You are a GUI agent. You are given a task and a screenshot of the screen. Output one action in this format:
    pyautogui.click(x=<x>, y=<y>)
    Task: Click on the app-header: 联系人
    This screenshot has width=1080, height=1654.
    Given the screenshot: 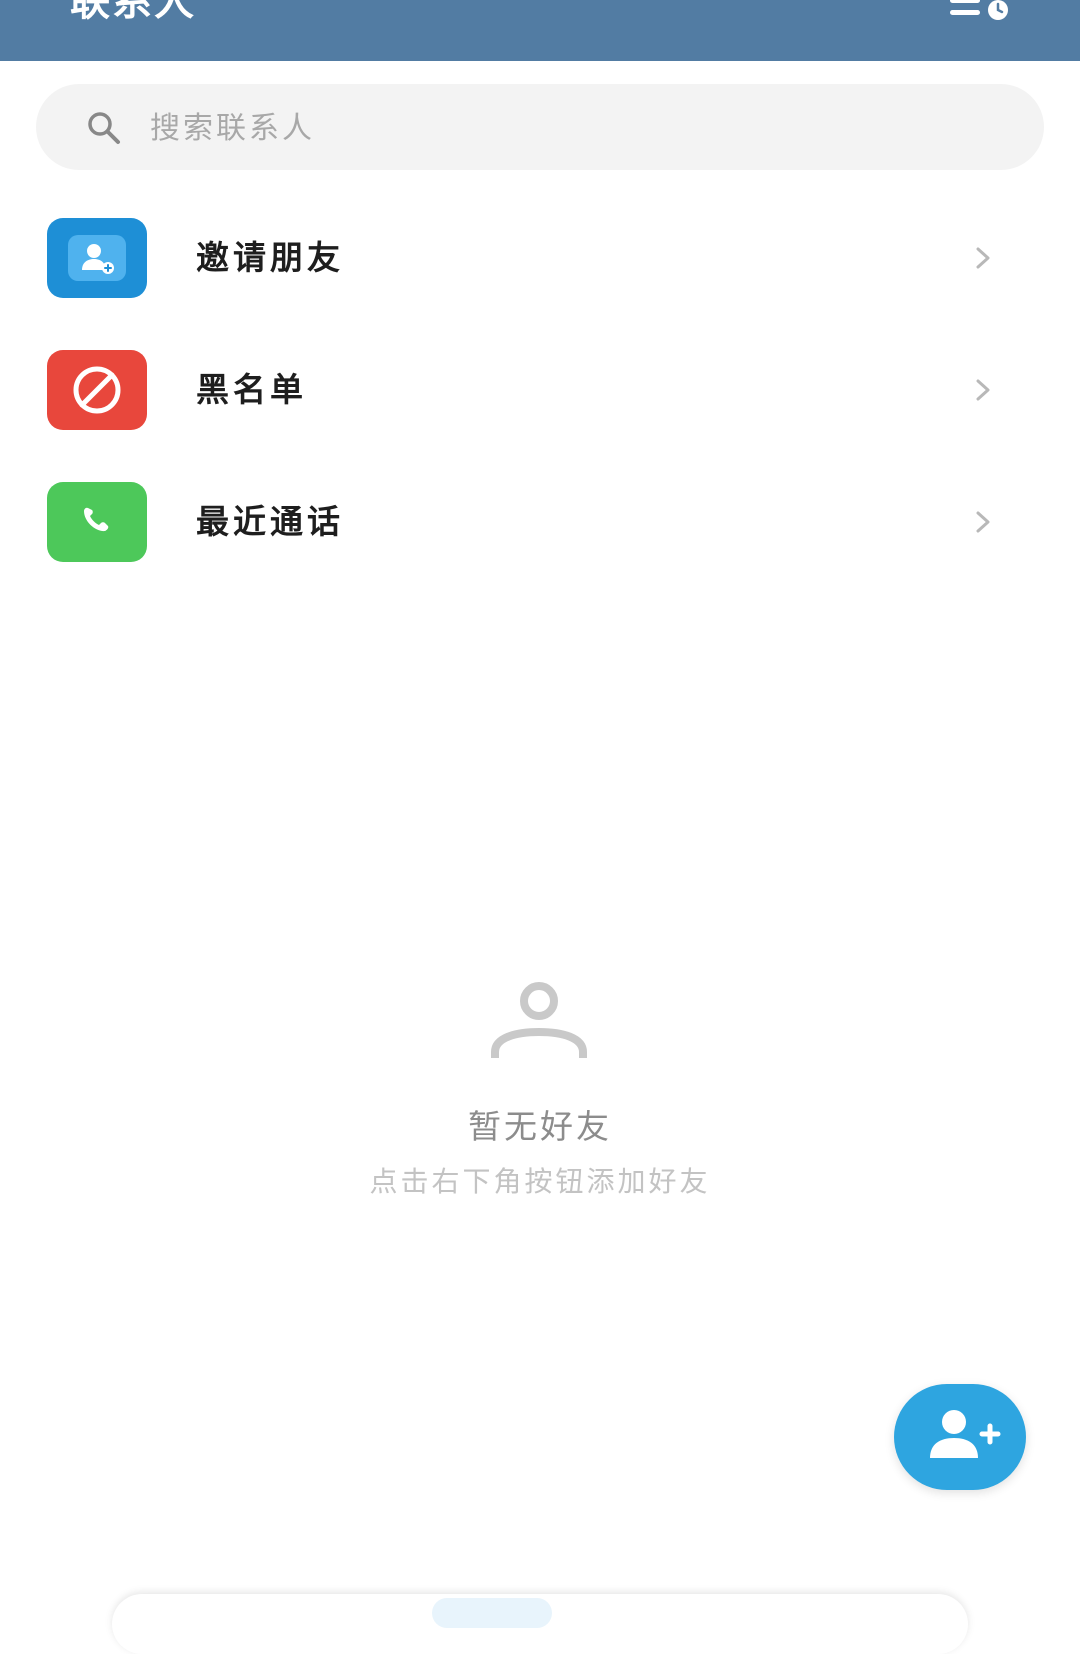 What is the action you would take?
    pyautogui.click(x=540, y=30)
    